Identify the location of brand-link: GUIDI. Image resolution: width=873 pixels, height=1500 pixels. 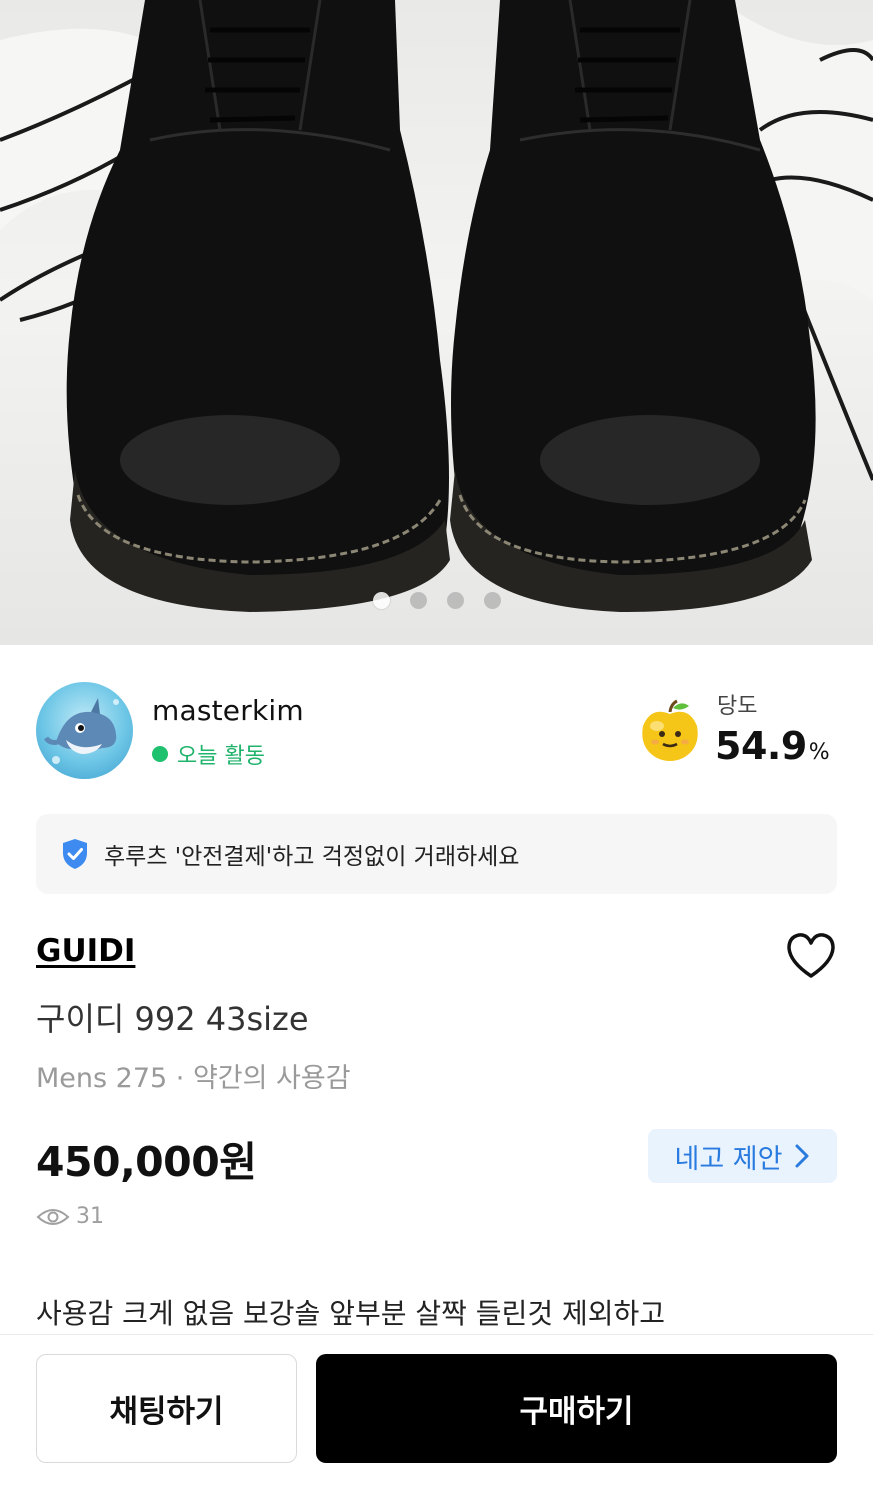
(85, 951).